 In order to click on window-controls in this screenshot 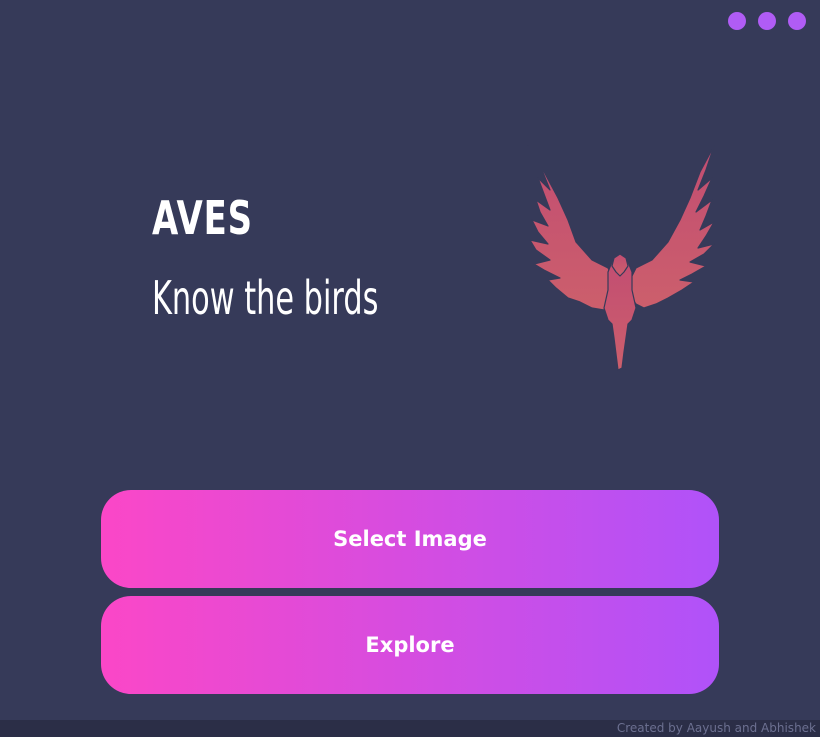, I will do `click(767, 21)`.